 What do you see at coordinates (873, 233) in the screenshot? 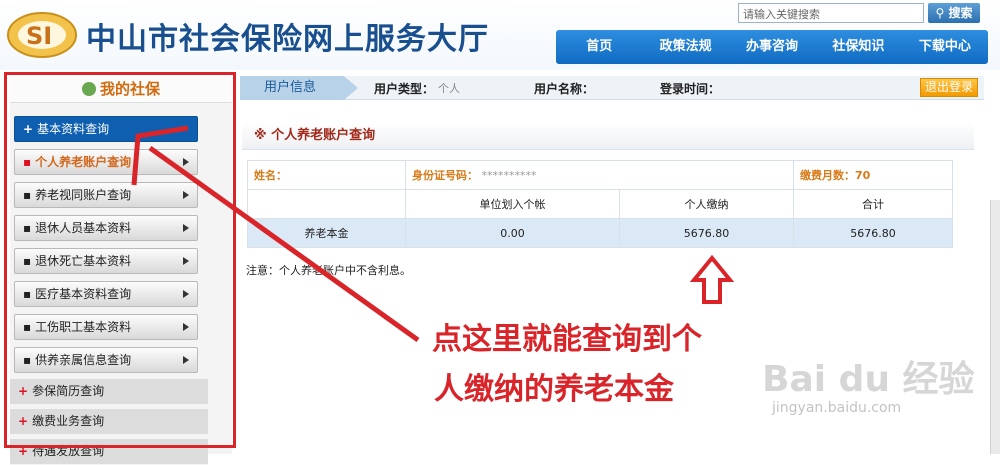
I see `total-cell: 5676.80` at bounding box center [873, 233].